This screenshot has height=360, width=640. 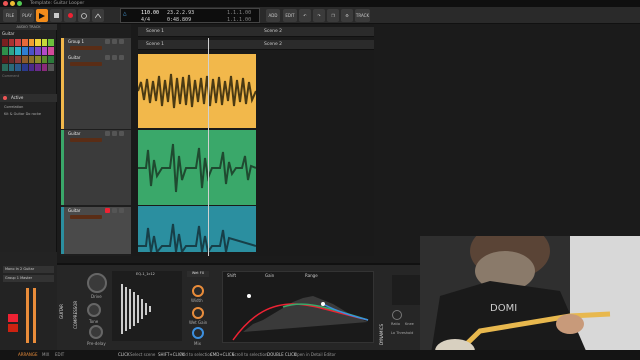 What do you see at coordinates (407, 290) in the screenshot?
I see `dynamics-graph` at bounding box center [407, 290].